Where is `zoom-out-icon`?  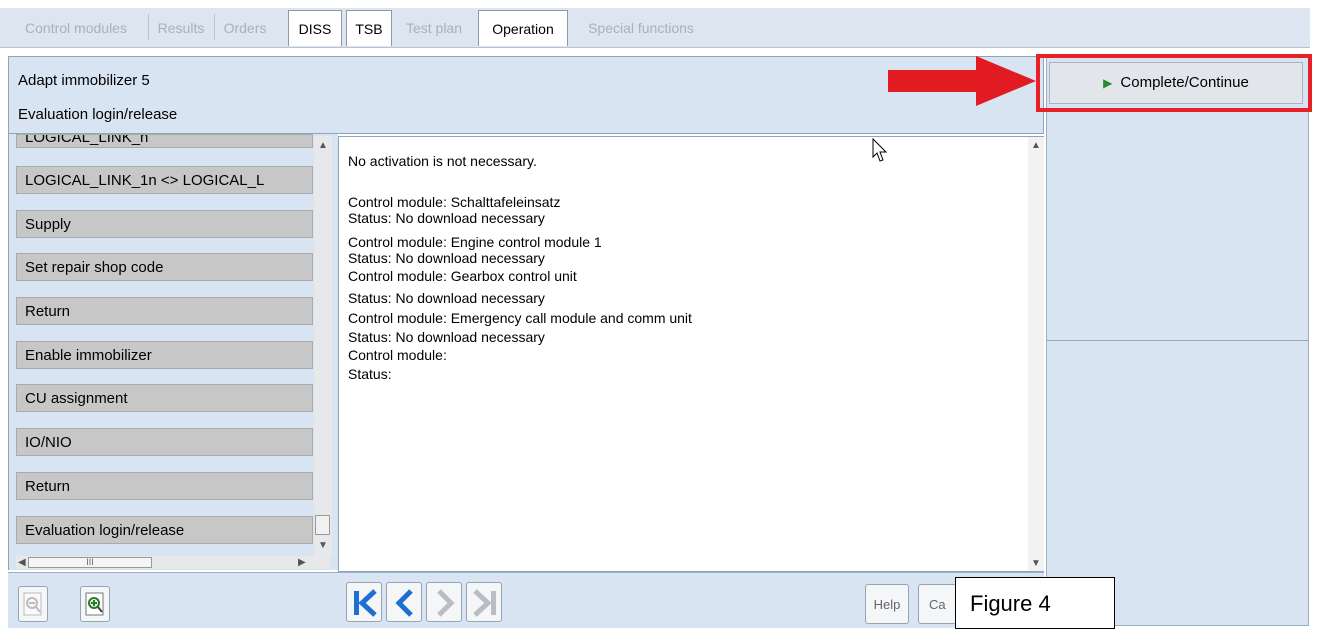 zoom-out-icon is located at coordinates (32, 604).